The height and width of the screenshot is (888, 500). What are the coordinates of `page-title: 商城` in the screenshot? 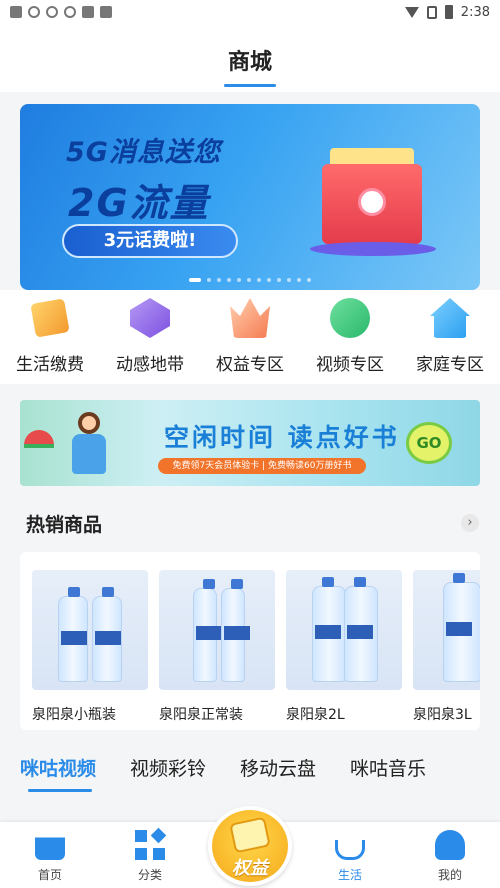 It's located at (249, 62).